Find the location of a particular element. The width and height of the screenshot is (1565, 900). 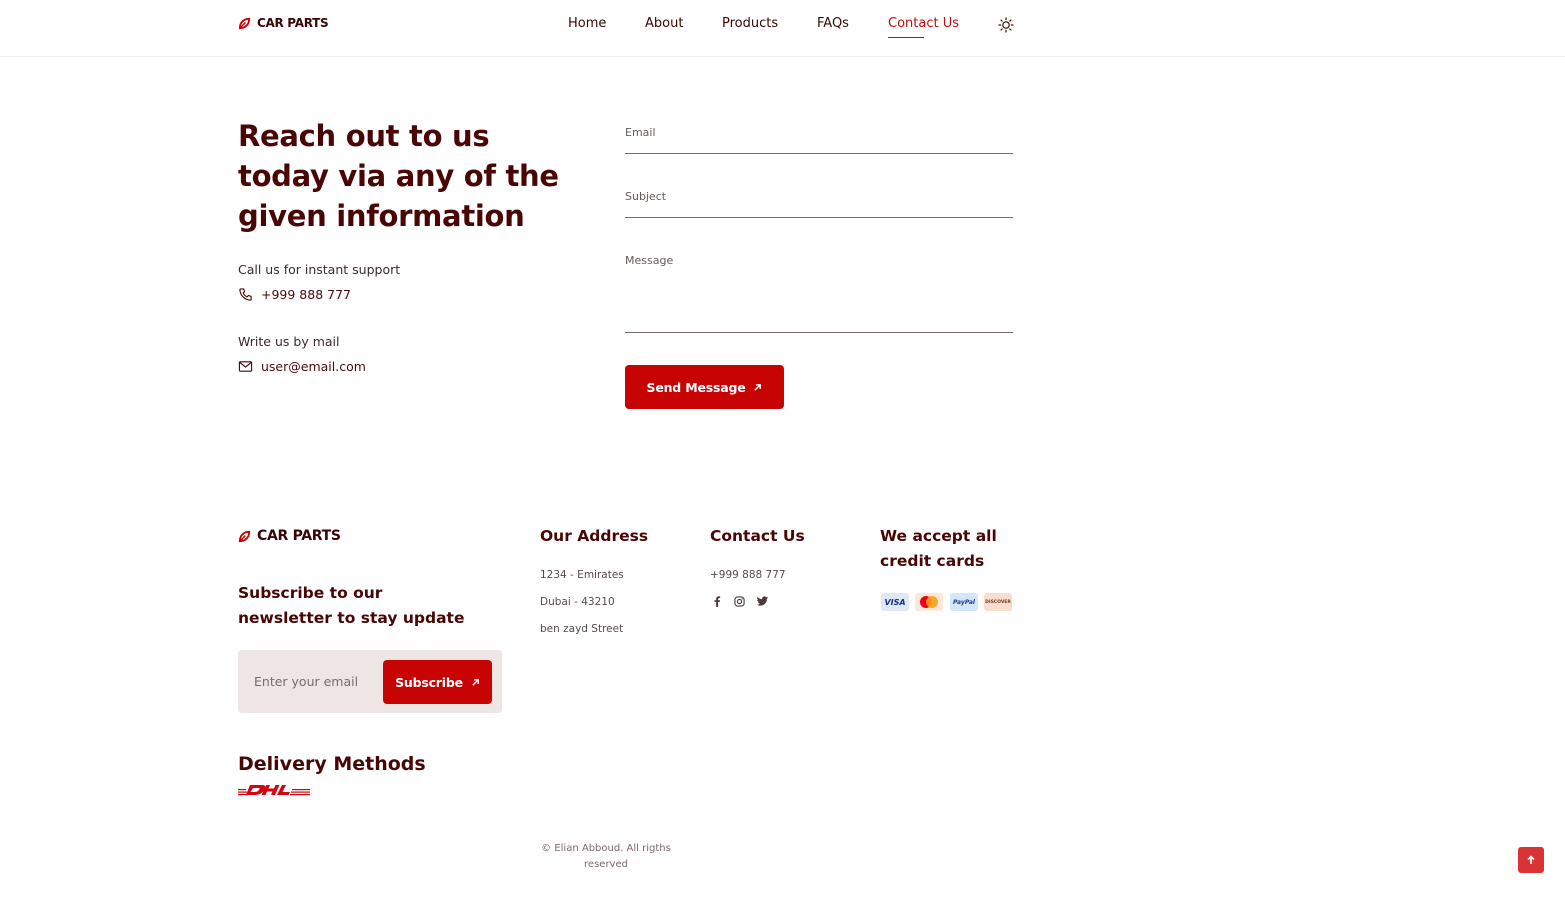

nav-products: Products is located at coordinates (750, 23).